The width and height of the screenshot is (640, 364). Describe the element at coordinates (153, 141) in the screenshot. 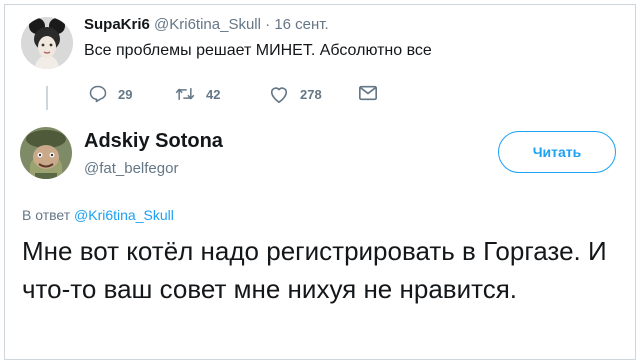

I see `tweet2-display-name: Adskiy Sotona` at that location.